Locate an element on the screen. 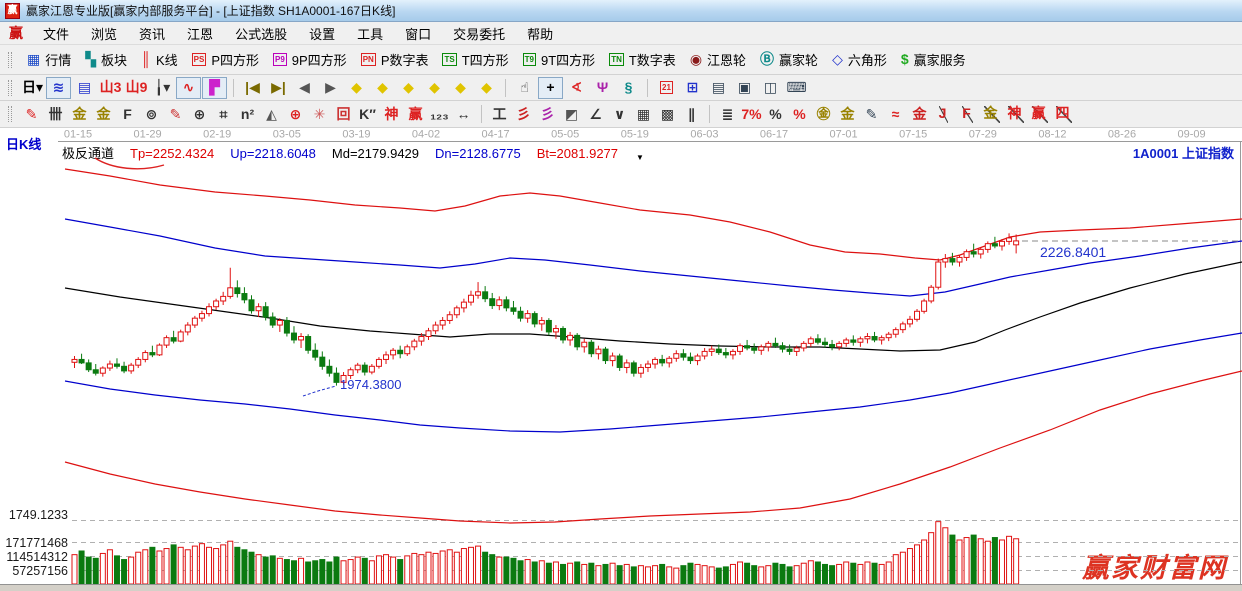 The height and width of the screenshot is (591, 1242). tool-knot-tool-button: § is located at coordinates (628, 88).